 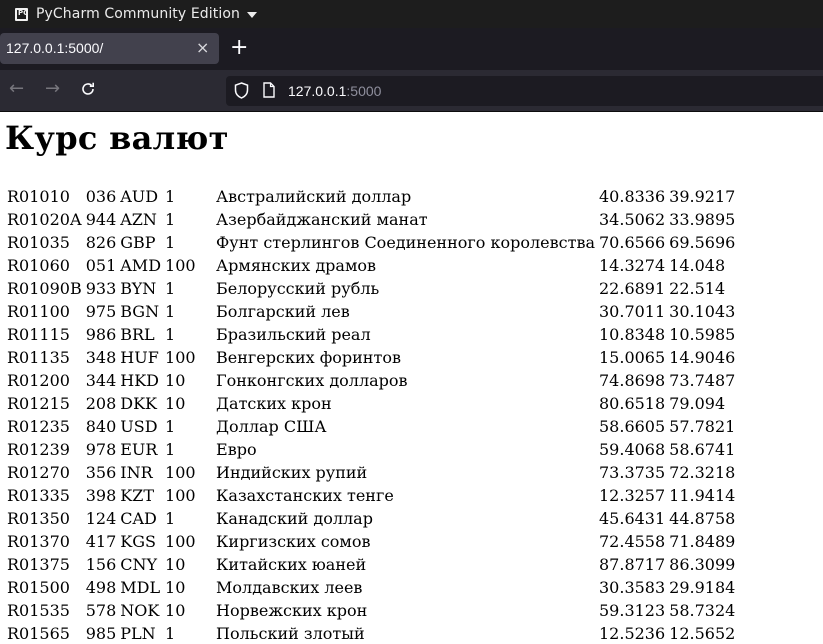 What do you see at coordinates (632, 426) in the screenshot?
I see `rate-value-cell: 58.6605` at bounding box center [632, 426].